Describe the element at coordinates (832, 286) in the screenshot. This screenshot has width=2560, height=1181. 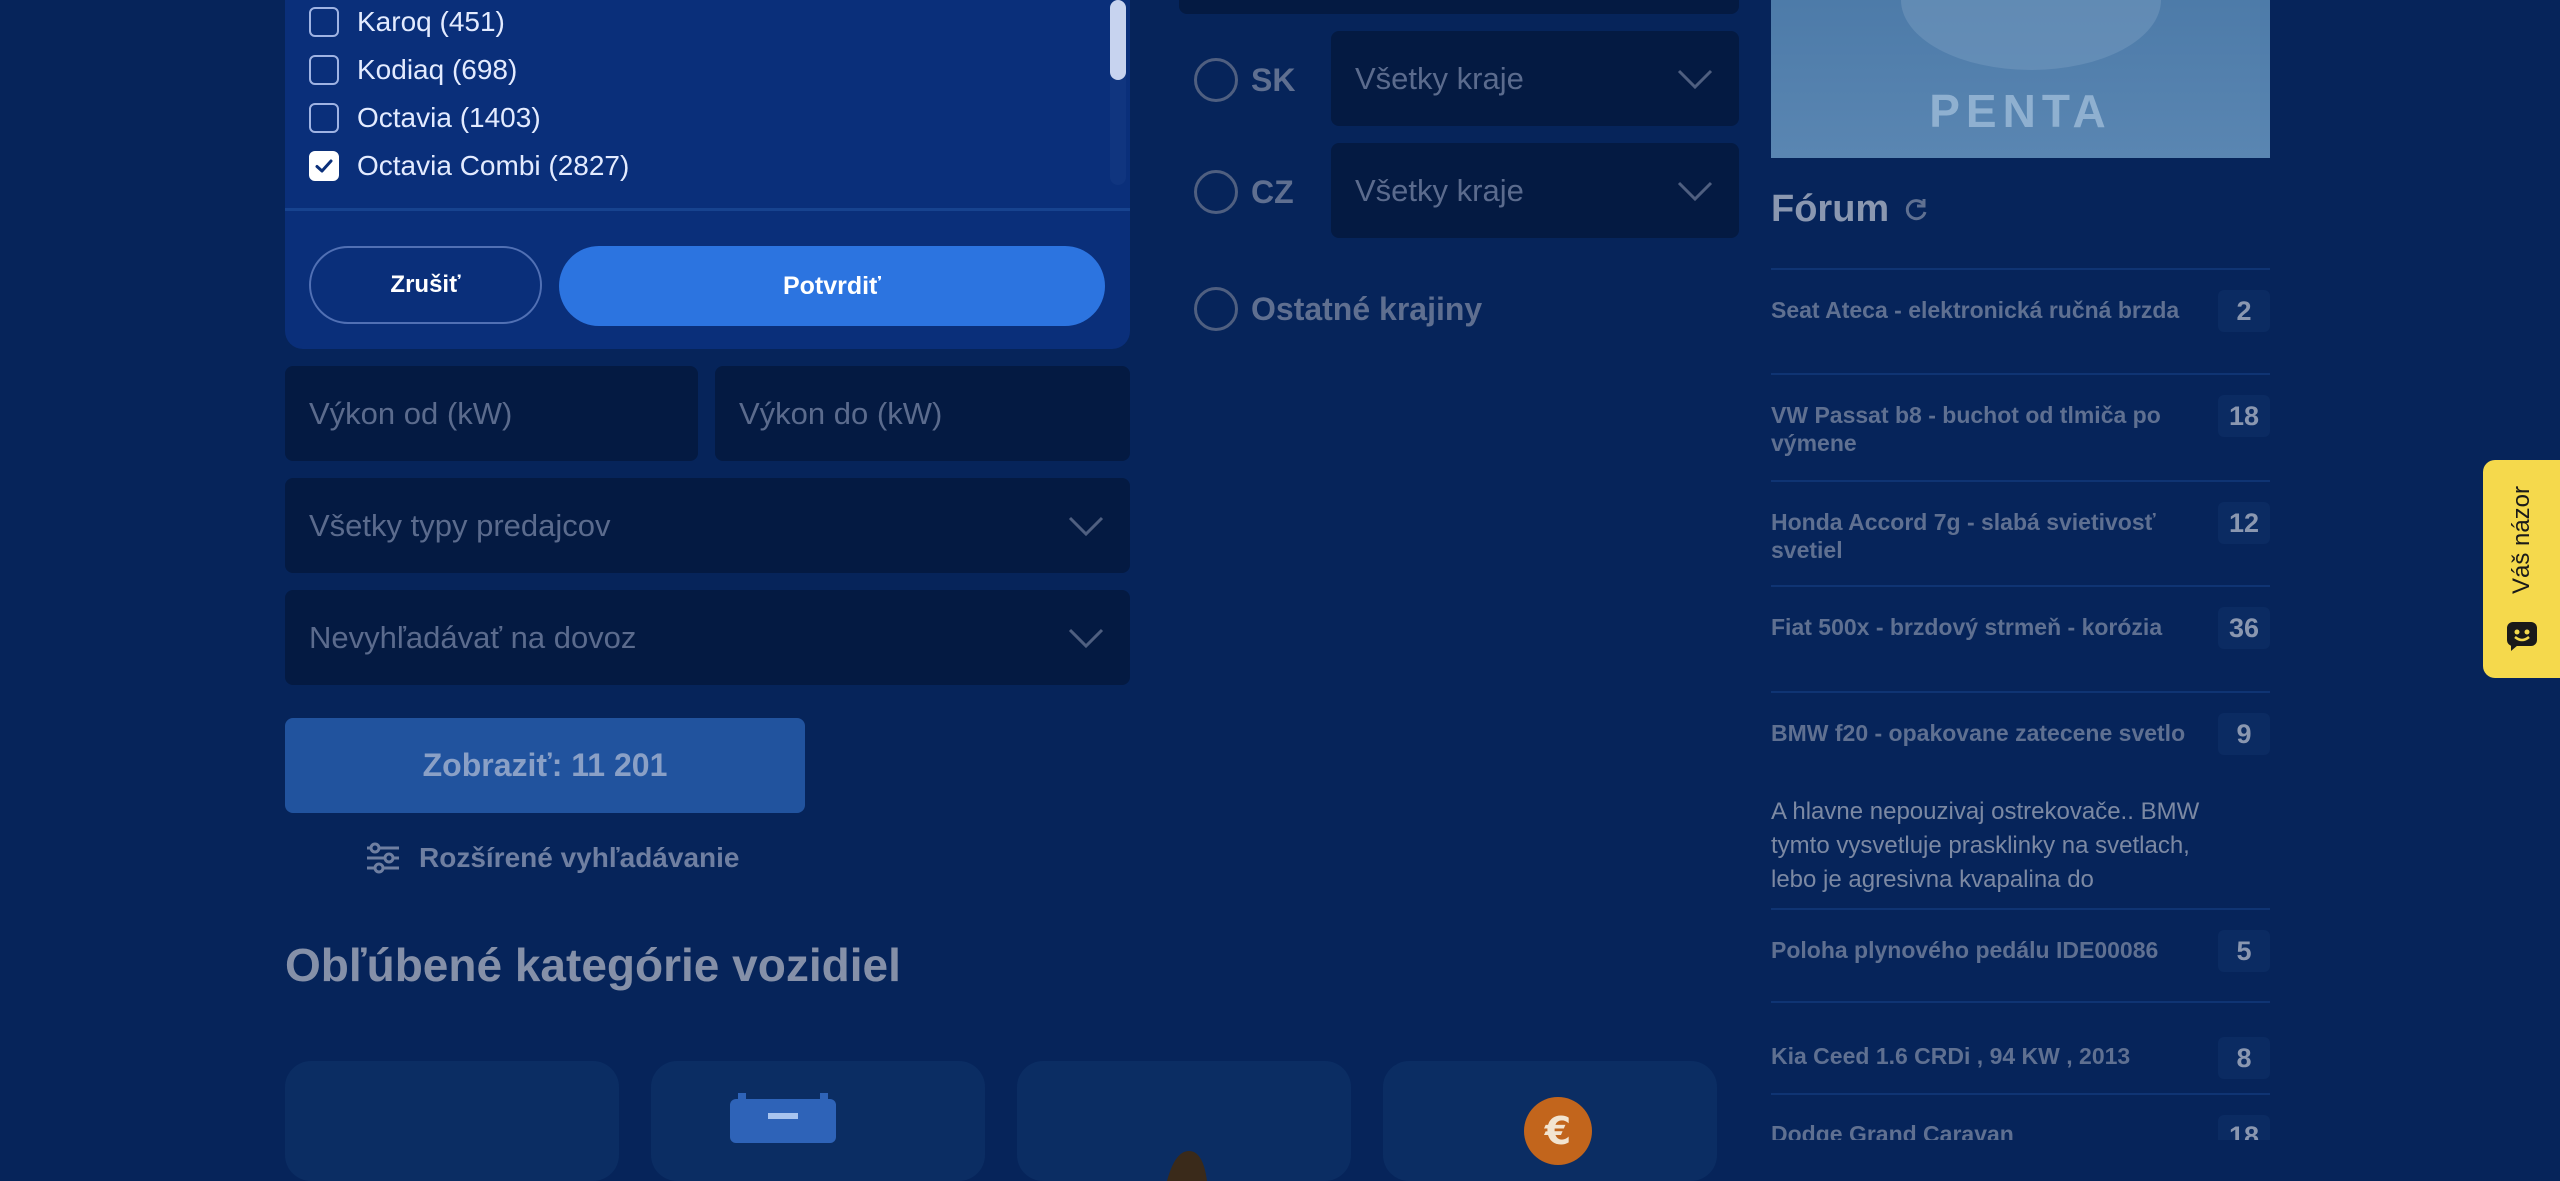
I see `confirm-button: Potvrdiť` at that location.